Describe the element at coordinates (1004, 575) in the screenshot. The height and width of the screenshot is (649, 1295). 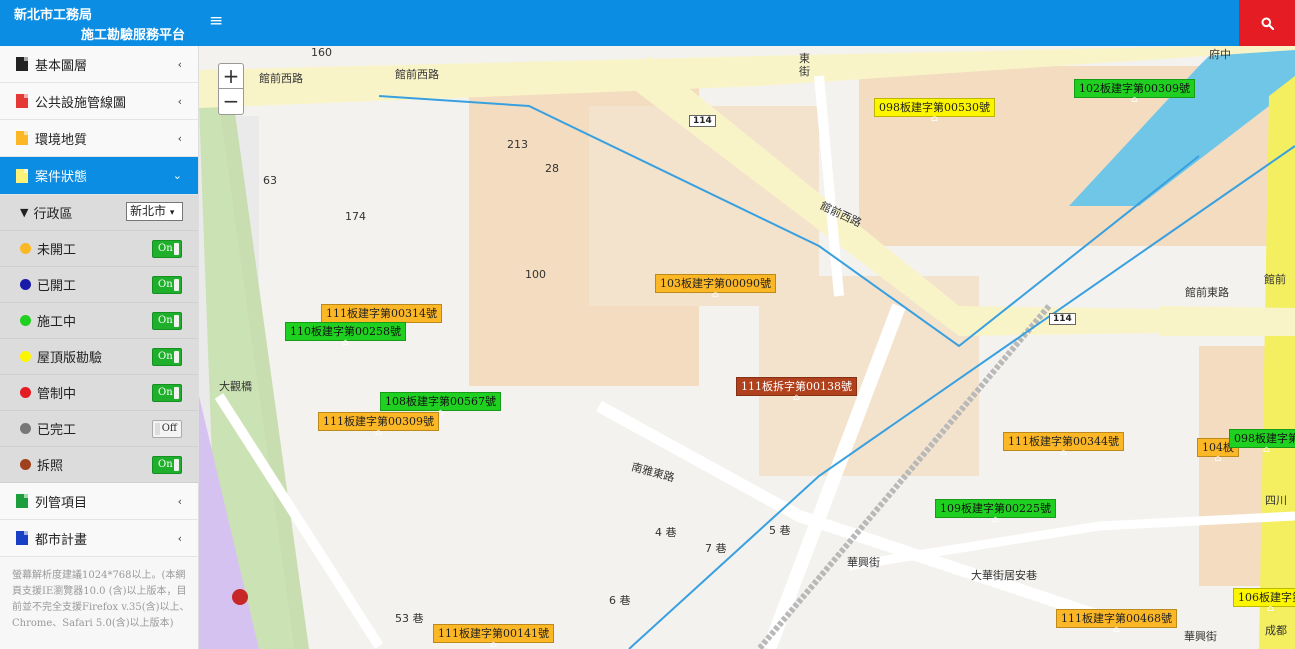
I see `street-label: 大華街居安巷` at that location.